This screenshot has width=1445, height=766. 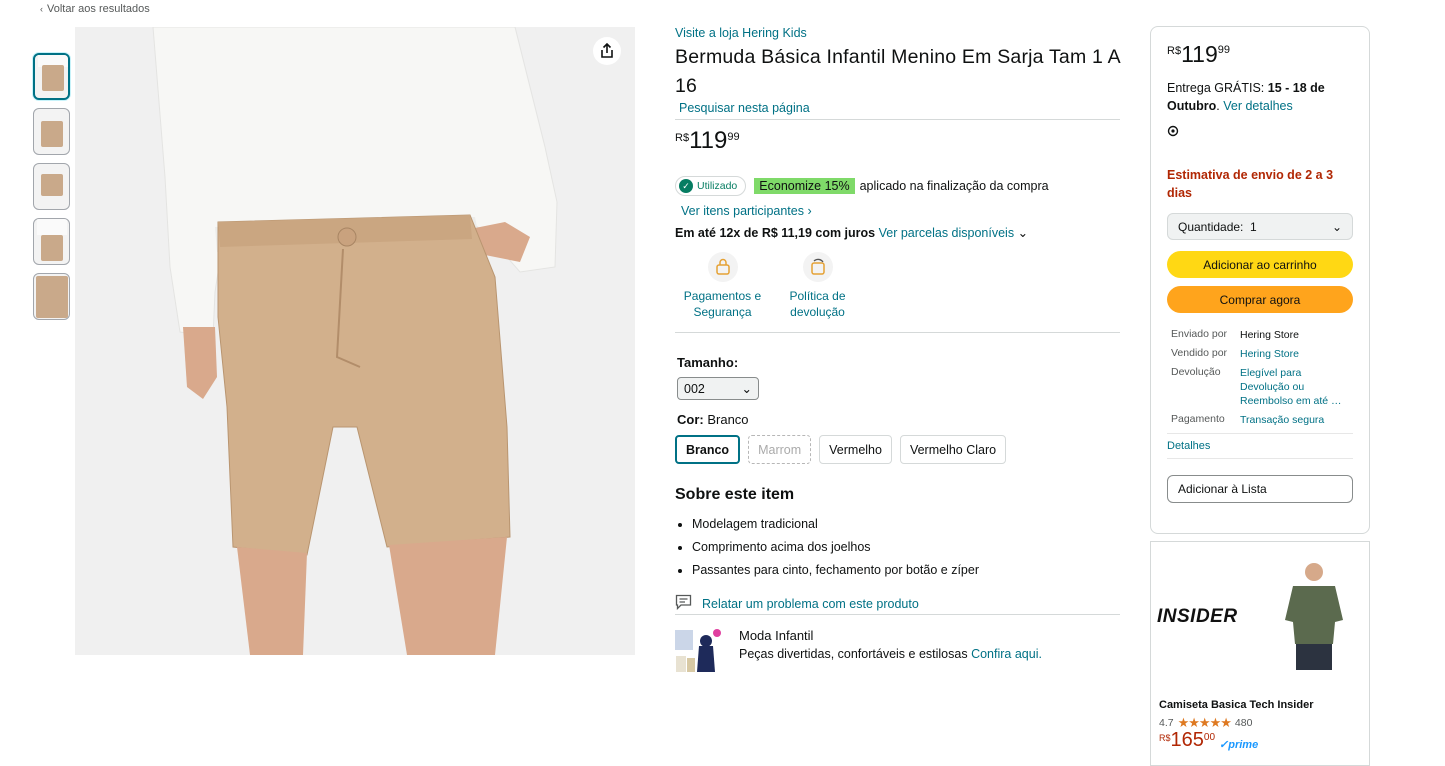 What do you see at coordinates (1250, 184) in the screenshot?
I see `shipping-estimate: Estimativa de envio de 2 a 3 dias` at bounding box center [1250, 184].